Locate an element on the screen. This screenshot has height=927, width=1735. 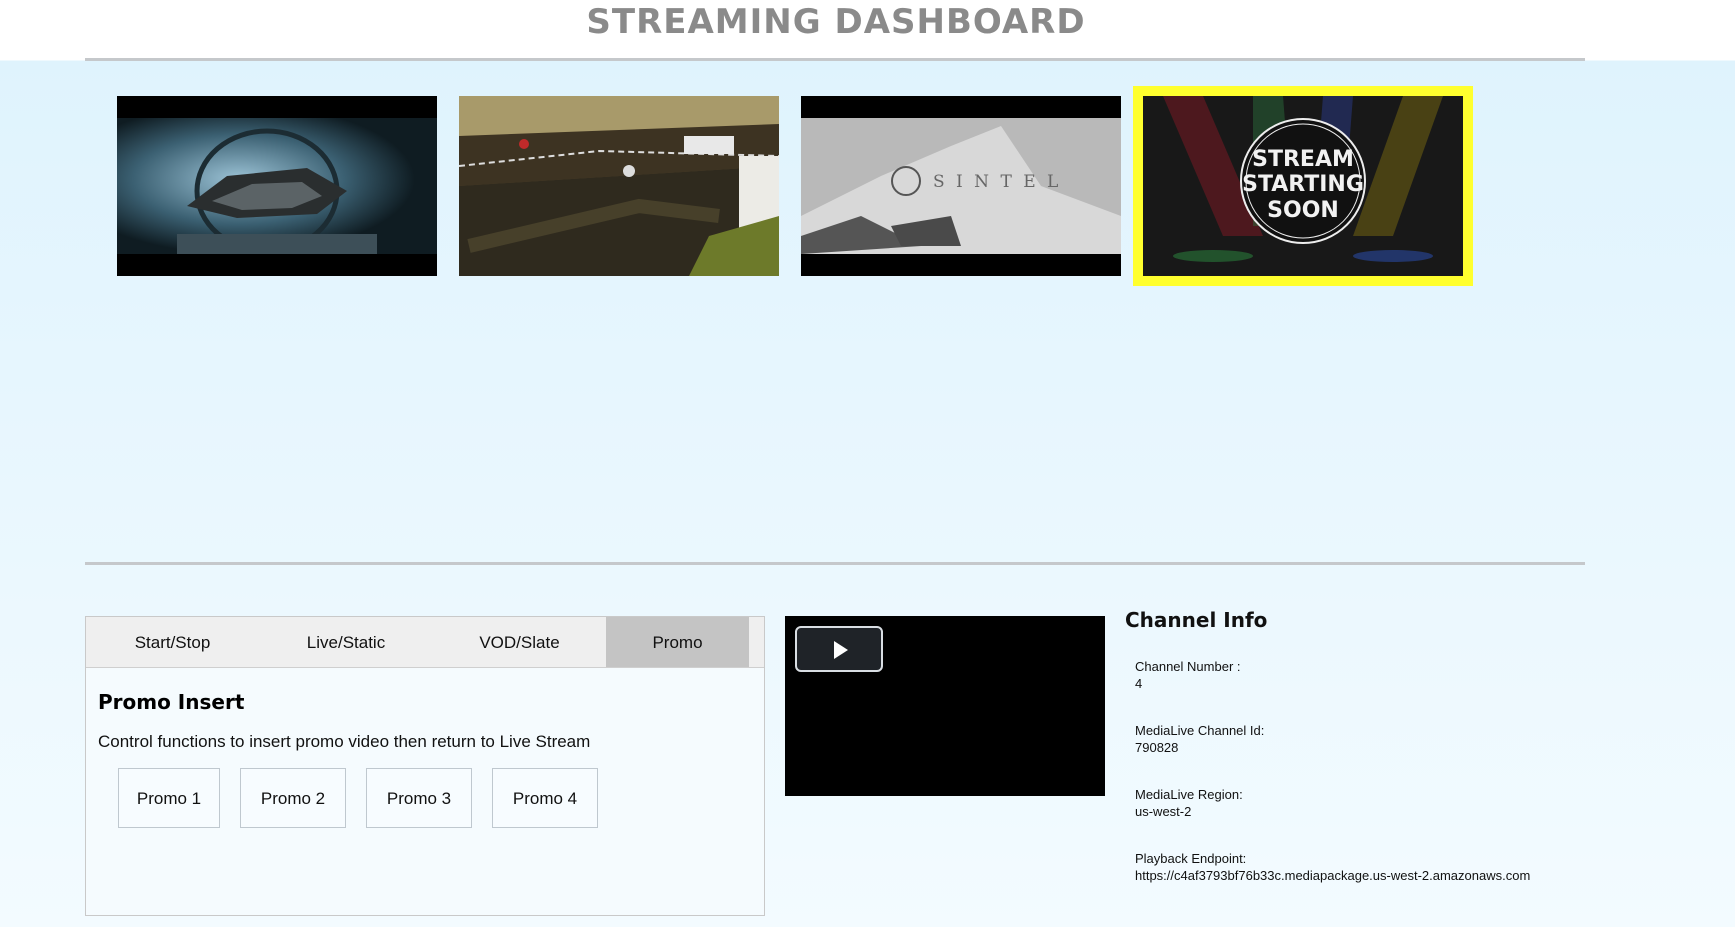
stream-starting-soon-image: STREAM STARTING SOON is located at coordinates (1303, 186).